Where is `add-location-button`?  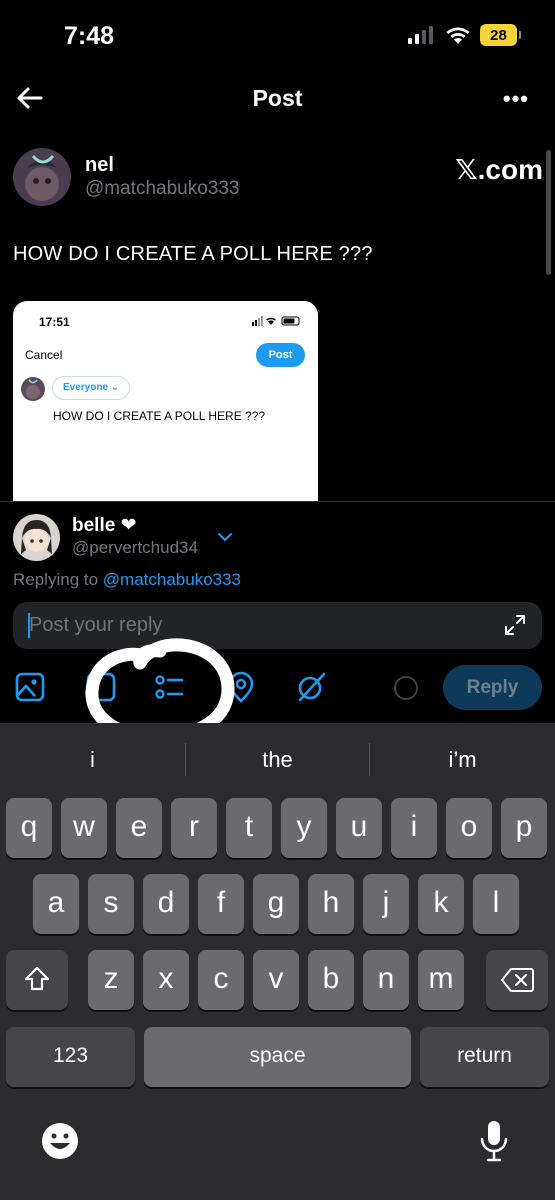 add-location-button is located at coordinates (241, 687).